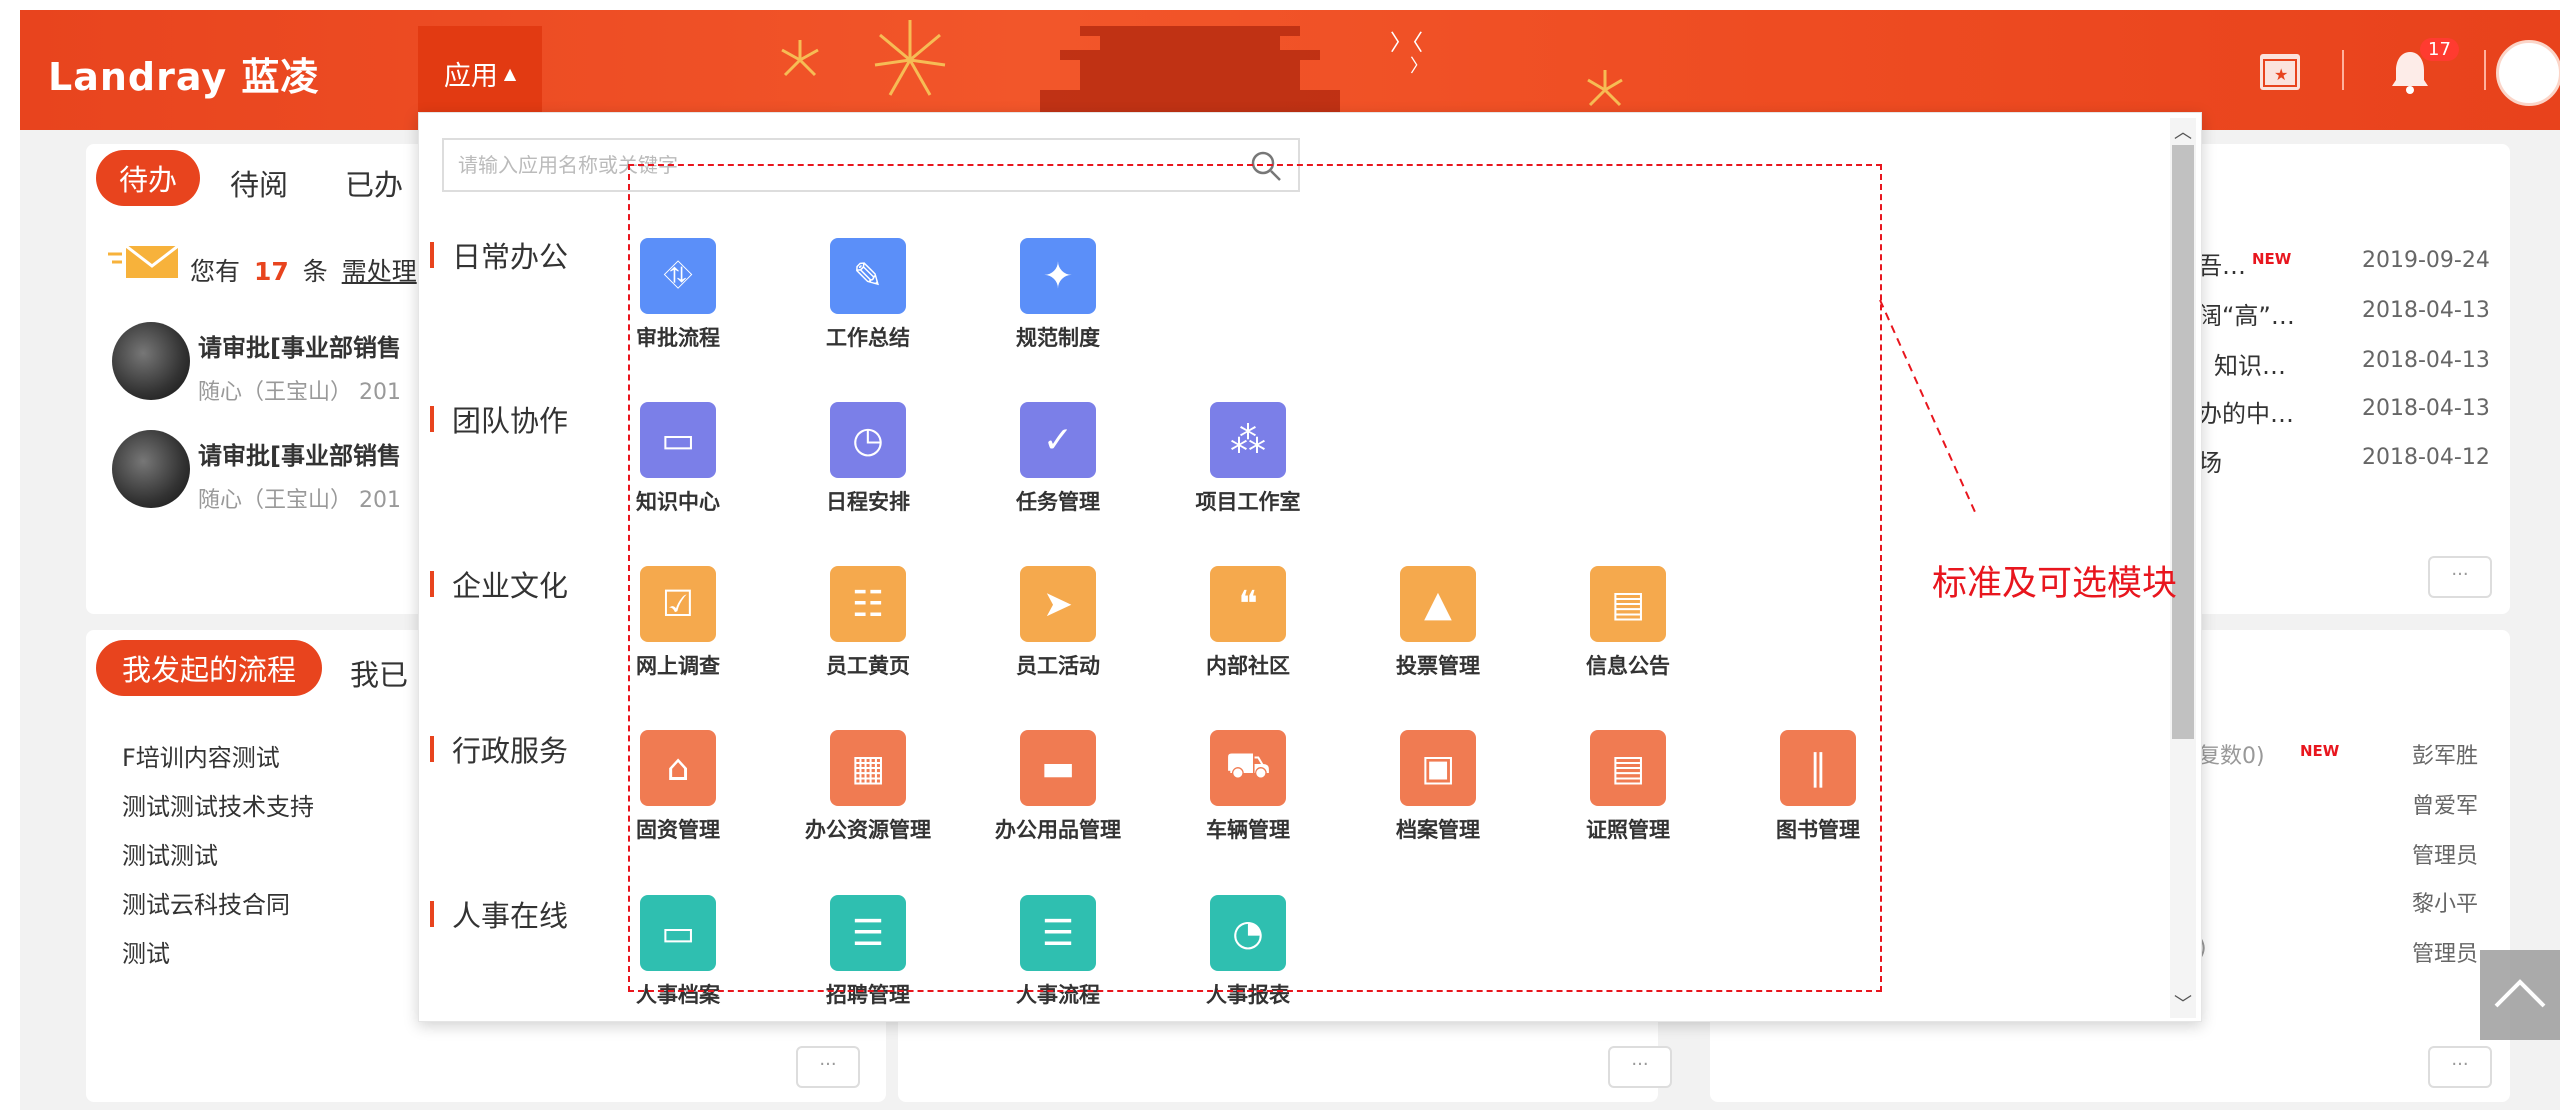 The height and width of the screenshot is (1110, 2560). What do you see at coordinates (315, 271) in the screenshot?
I see `summary-mid: 条` at bounding box center [315, 271].